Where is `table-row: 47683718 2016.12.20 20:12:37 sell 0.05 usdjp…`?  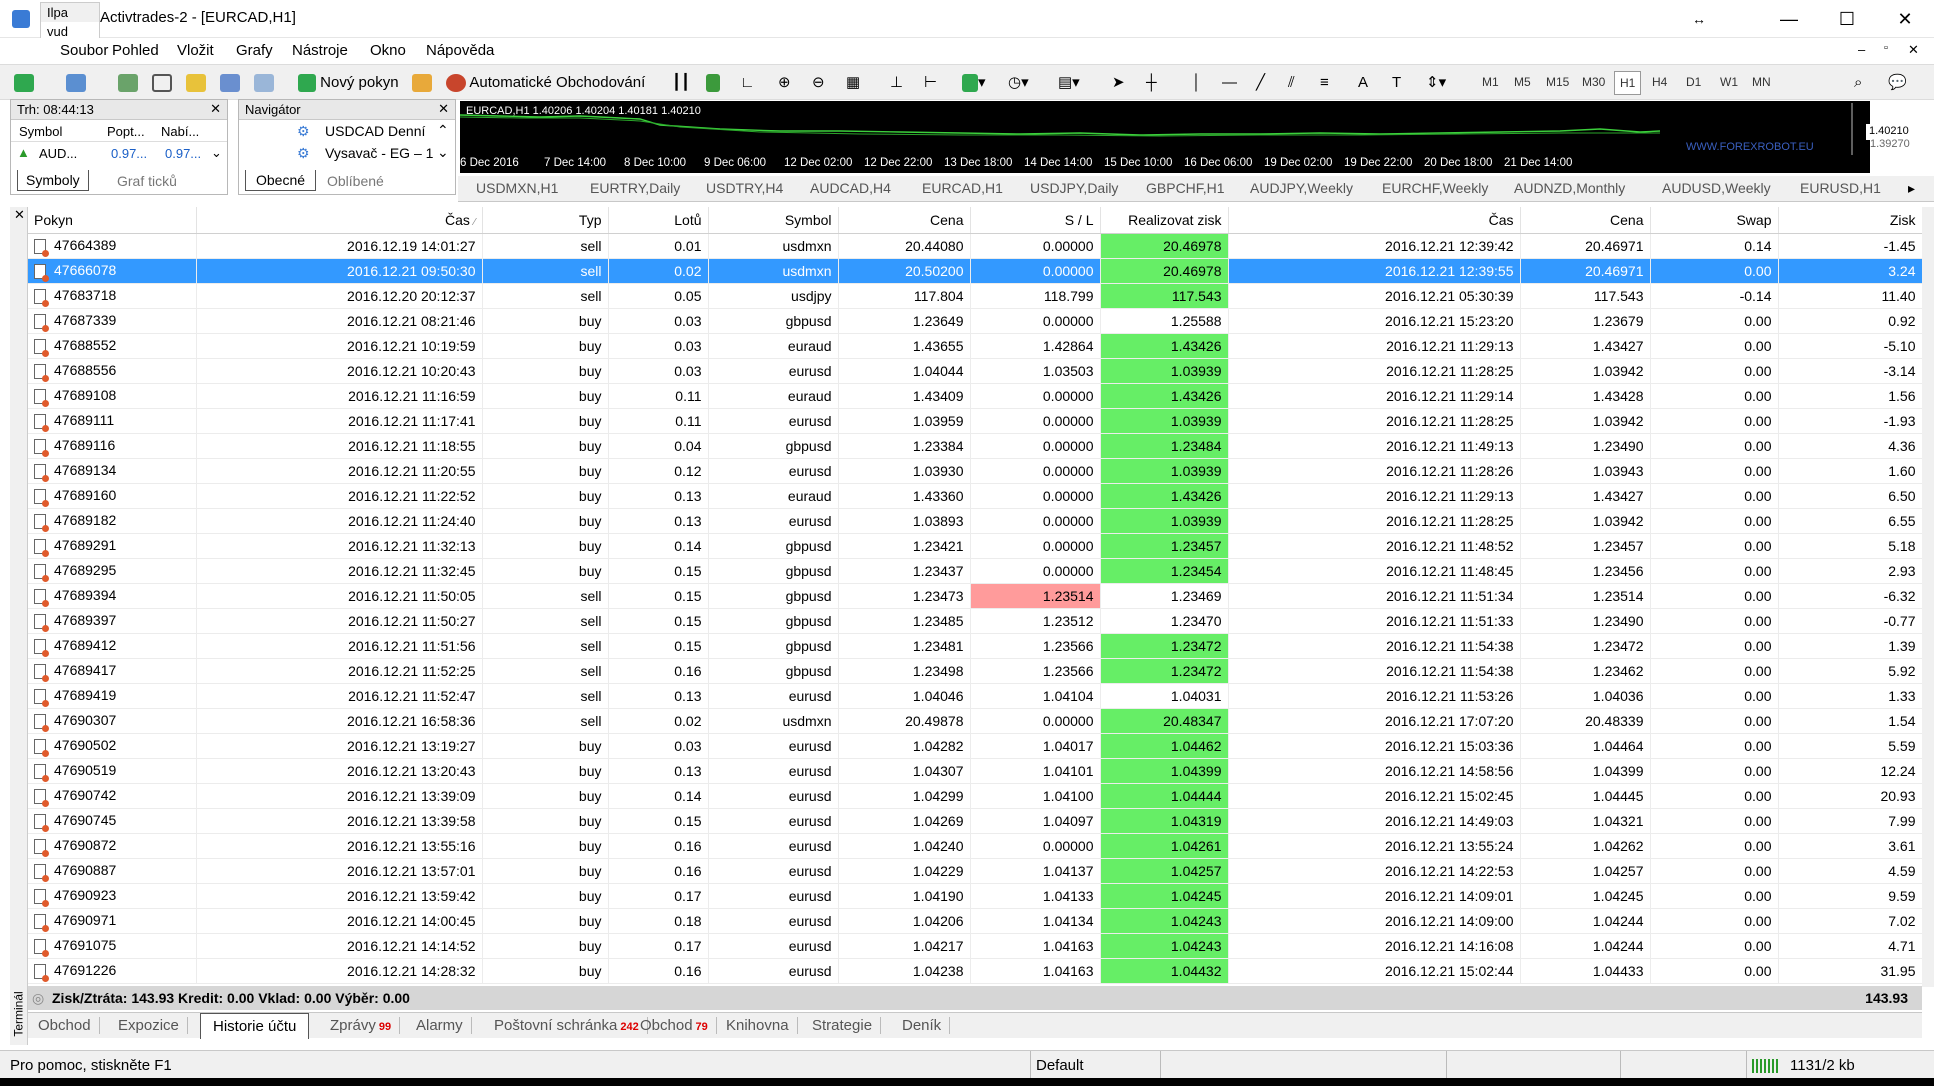
table-row: 47683718 2016.12.20 20:12:37 sell 0.05 usdjp… is located at coordinates (975, 296).